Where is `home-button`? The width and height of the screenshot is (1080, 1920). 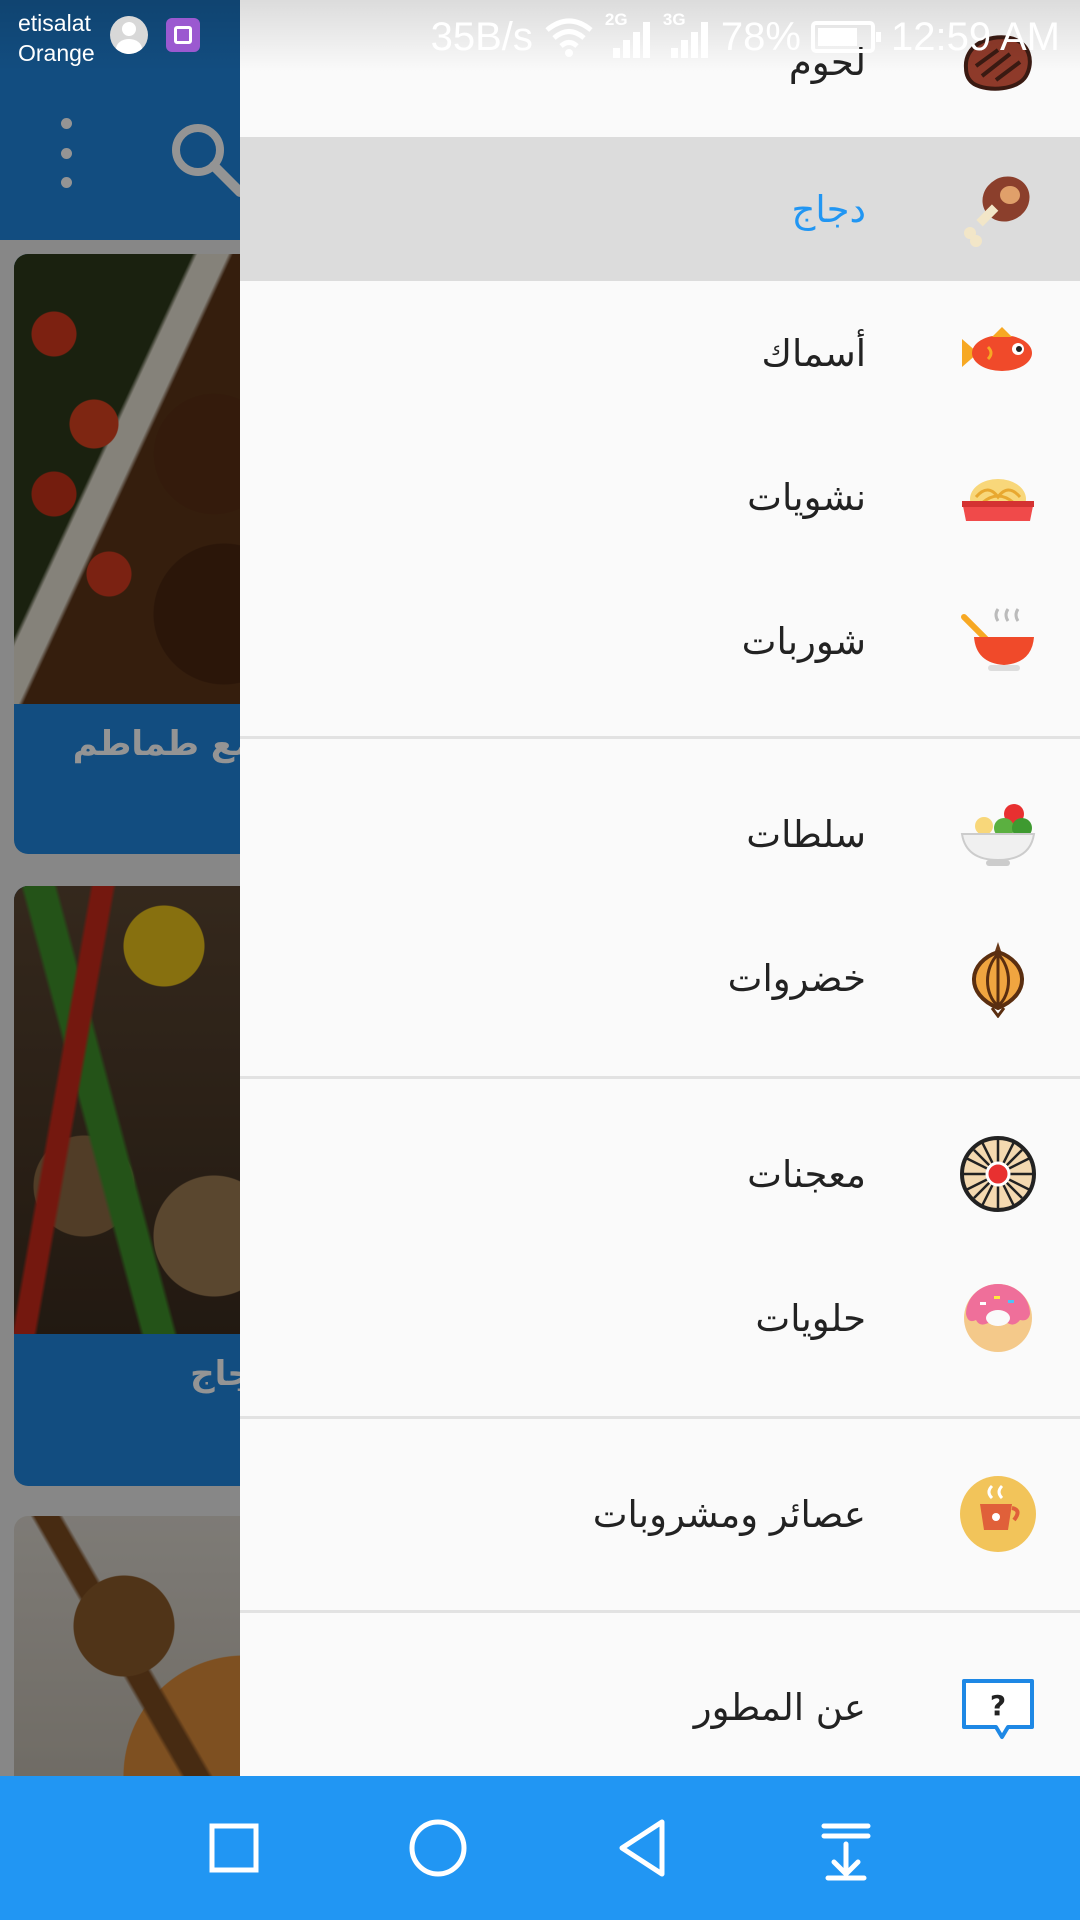 home-button is located at coordinates (438, 1848).